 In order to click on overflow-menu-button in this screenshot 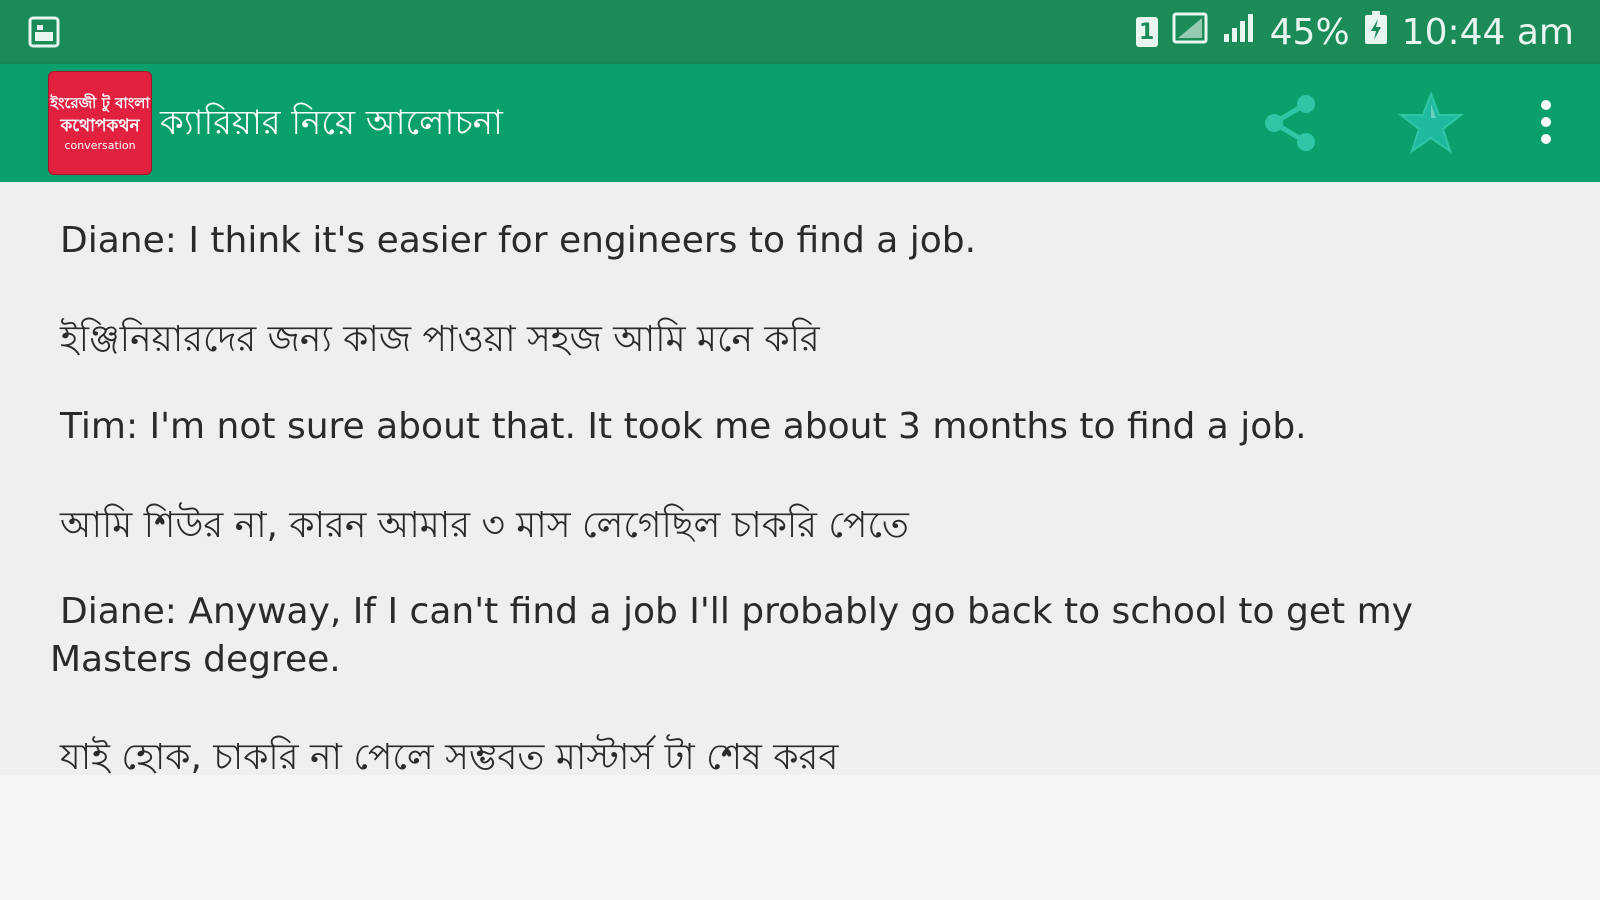, I will do `click(1546, 123)`.